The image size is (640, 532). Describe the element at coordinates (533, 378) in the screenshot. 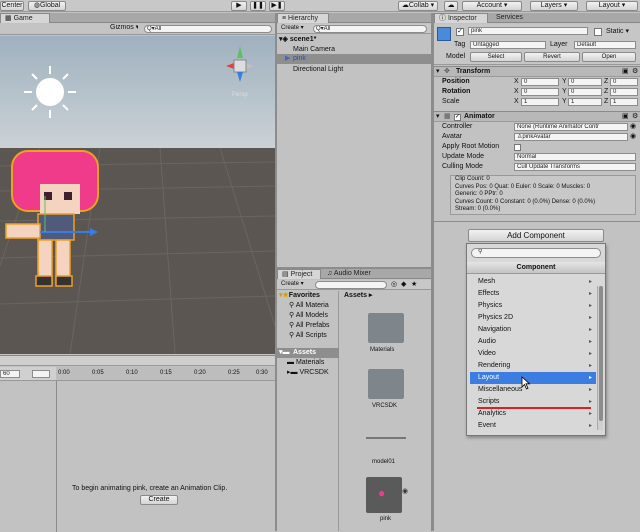

I see `menu-item-layout: Layout ▸` at that location.